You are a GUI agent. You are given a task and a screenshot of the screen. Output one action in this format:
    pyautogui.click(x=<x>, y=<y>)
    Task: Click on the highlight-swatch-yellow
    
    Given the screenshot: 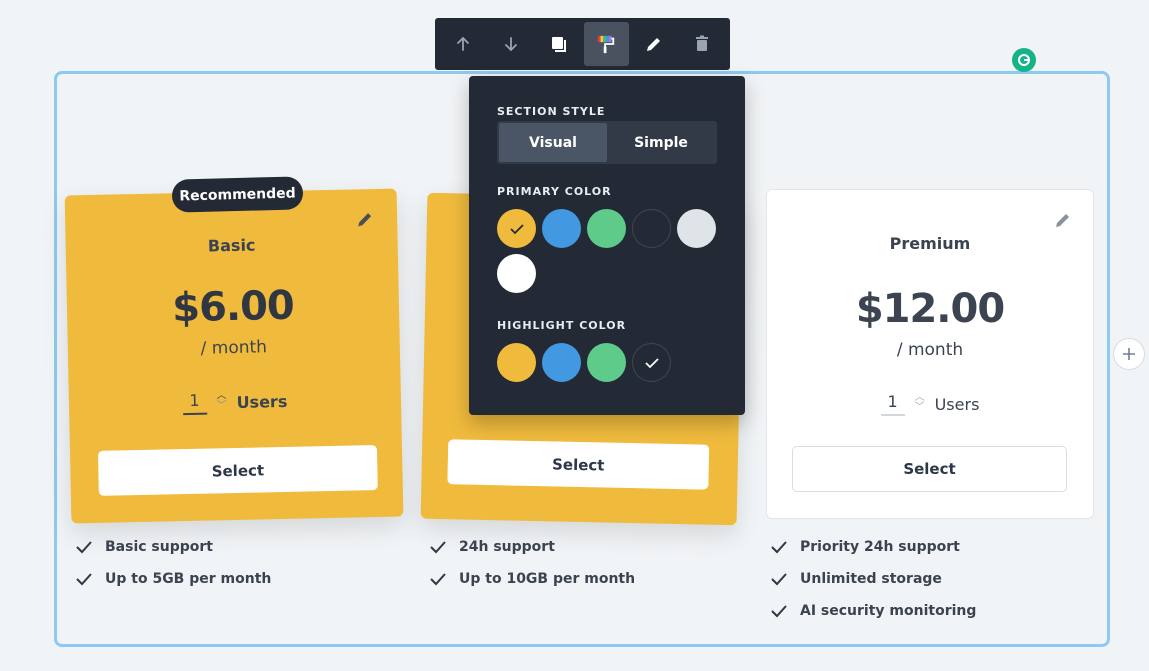 What is the action you would take?
    pyautogui.click(x=516, y=362)
    